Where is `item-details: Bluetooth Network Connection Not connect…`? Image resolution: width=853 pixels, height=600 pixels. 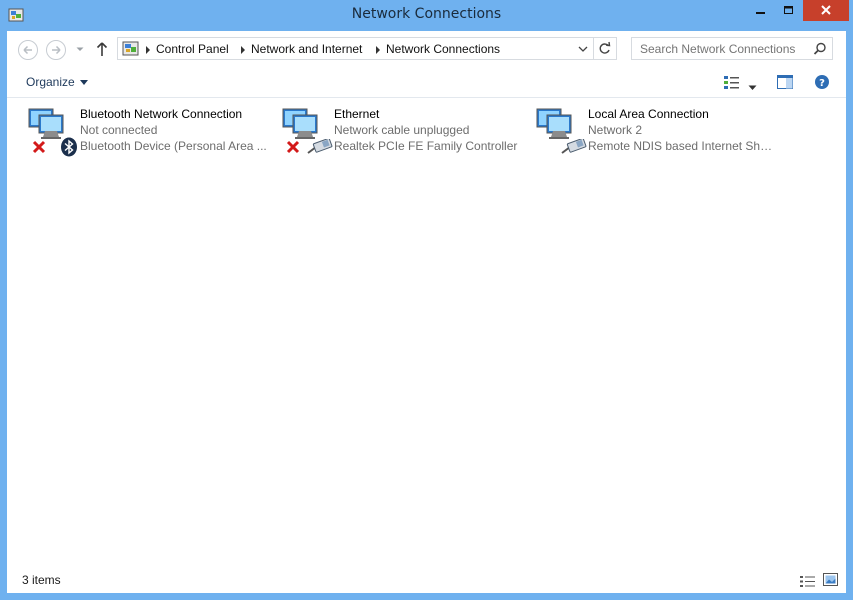
item-details: Bluetooth Network Connection Not connect… is located at coordinates (175, 130).